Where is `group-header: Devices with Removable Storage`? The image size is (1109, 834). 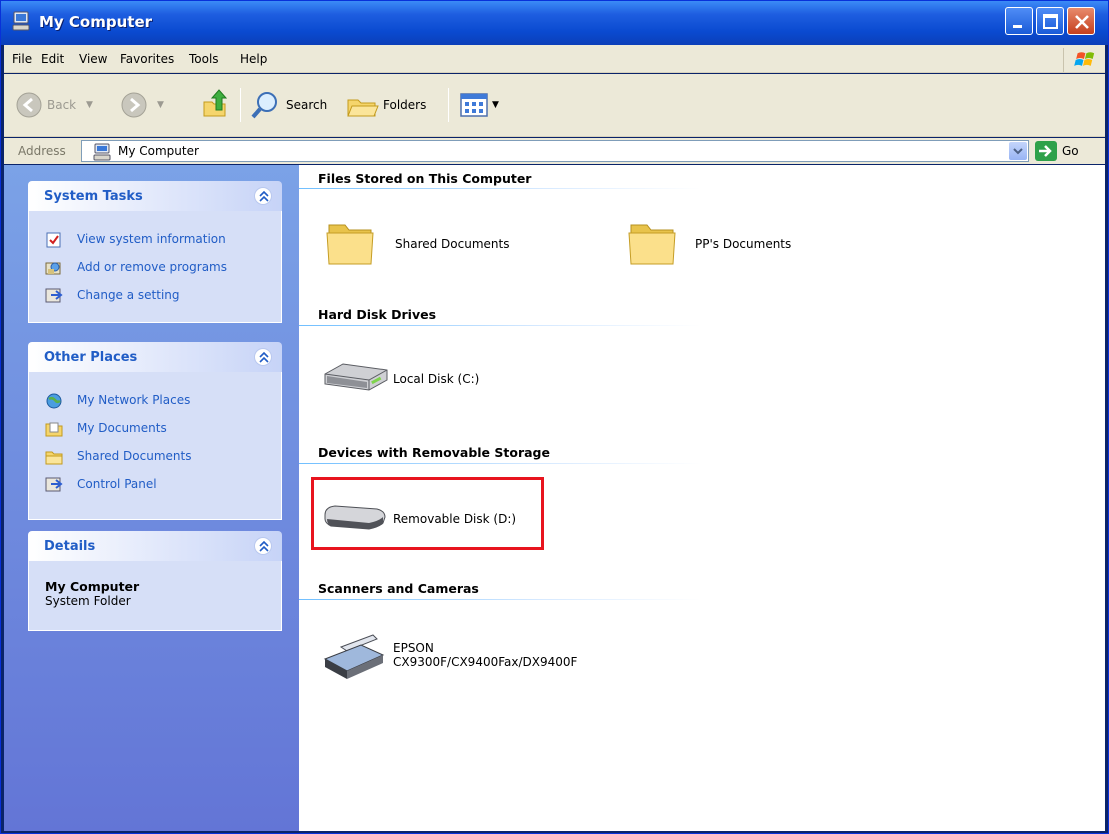
group-header: Devices with Removable Storage is located at coordinates (434, 452).